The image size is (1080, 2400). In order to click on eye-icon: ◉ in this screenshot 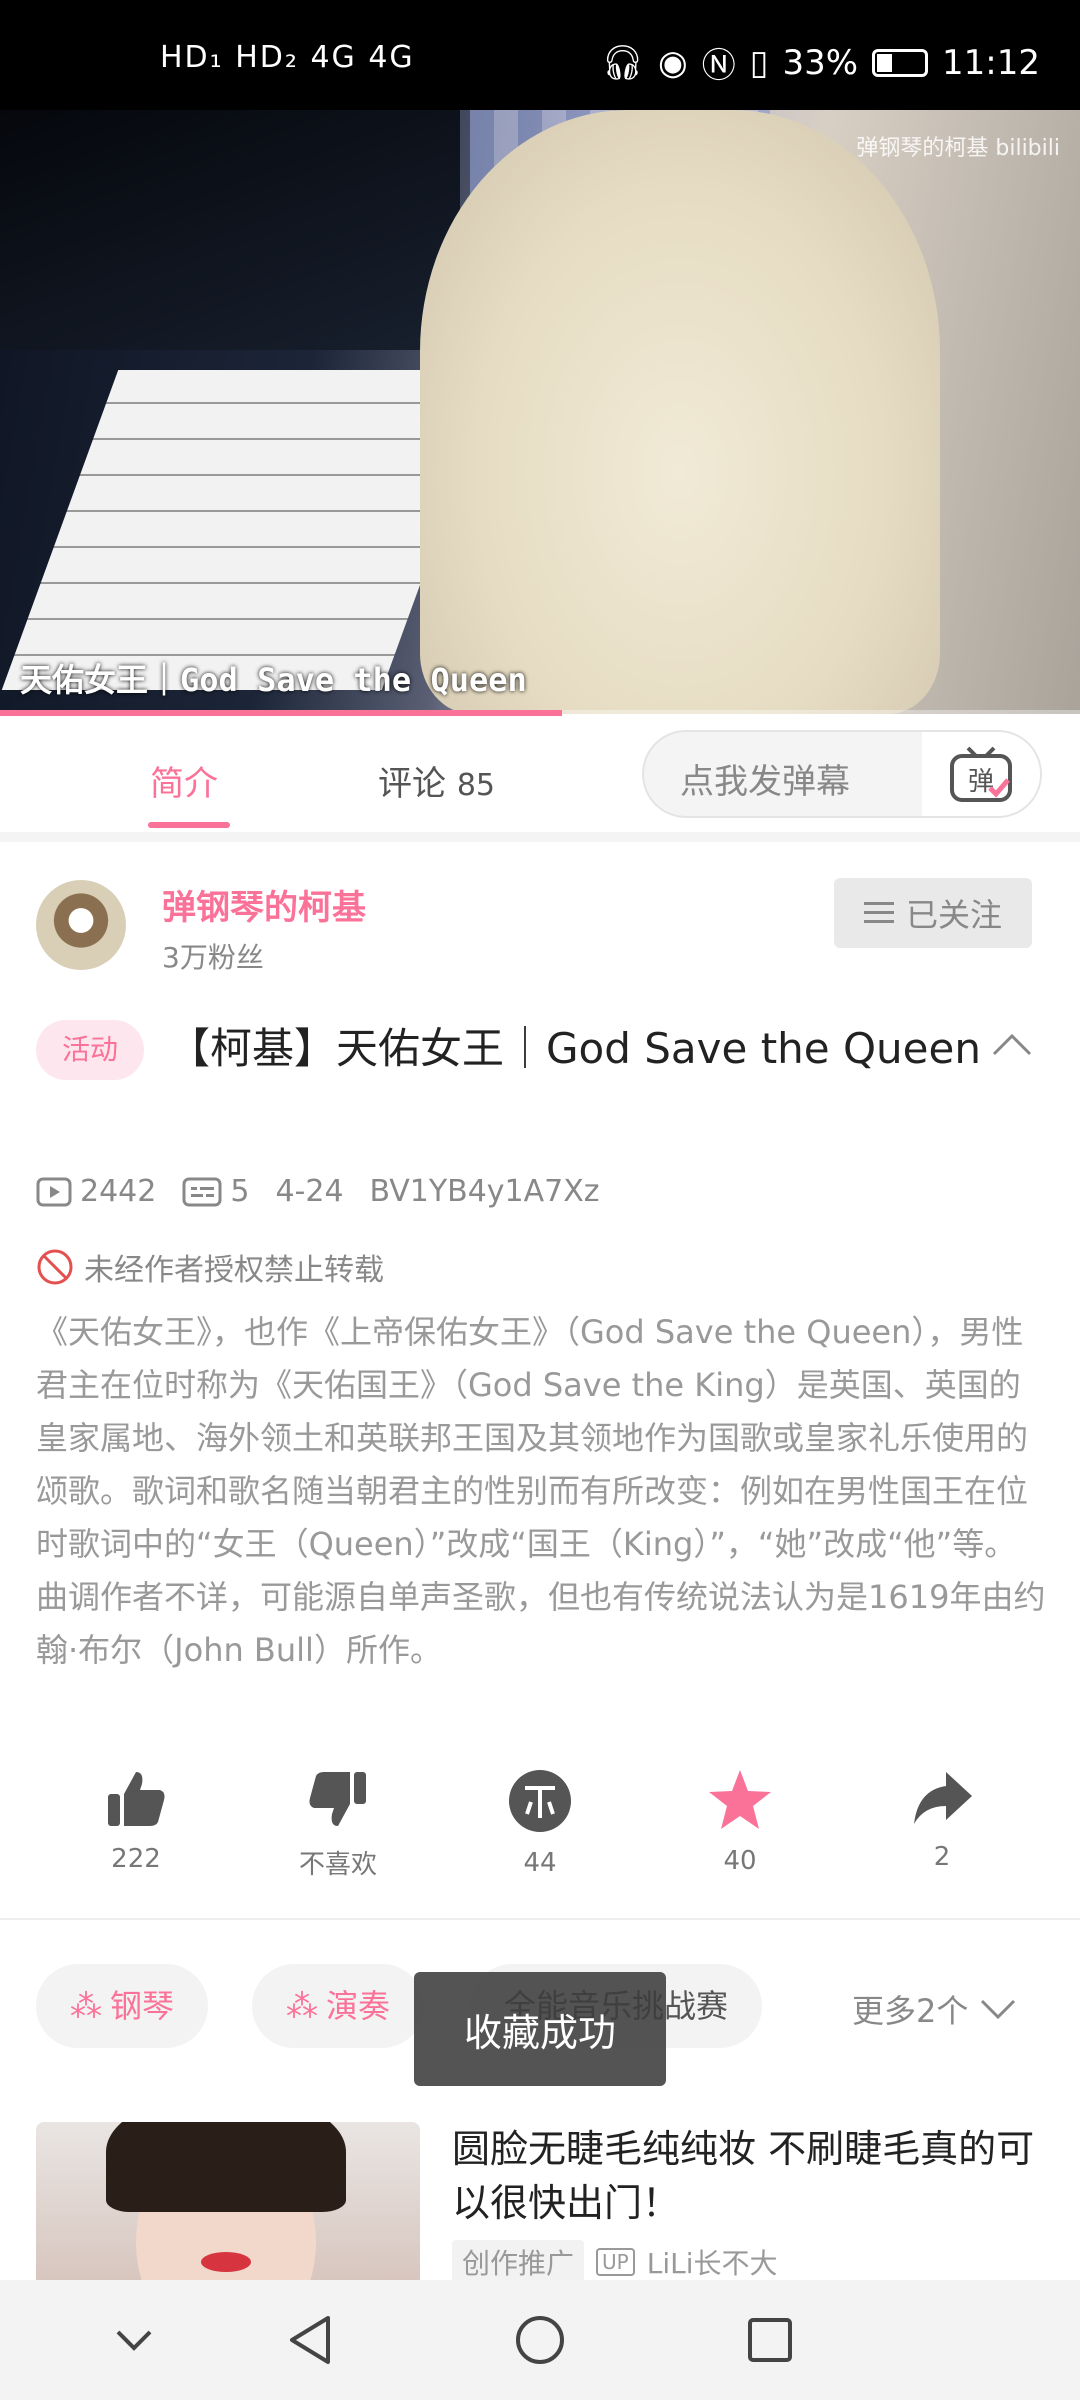, I will do `click(673, 62)`.